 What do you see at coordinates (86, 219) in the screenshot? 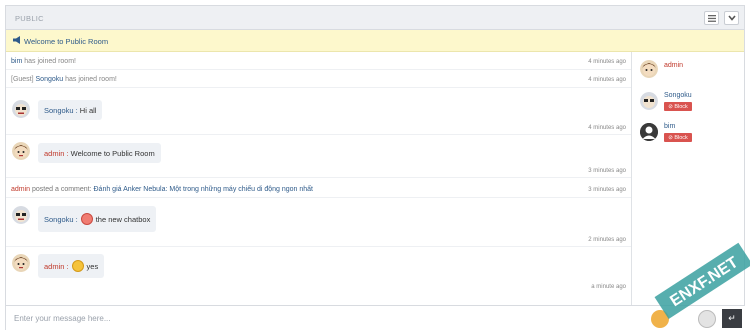
I see `face-emoji` at bounding box center [86, 219].